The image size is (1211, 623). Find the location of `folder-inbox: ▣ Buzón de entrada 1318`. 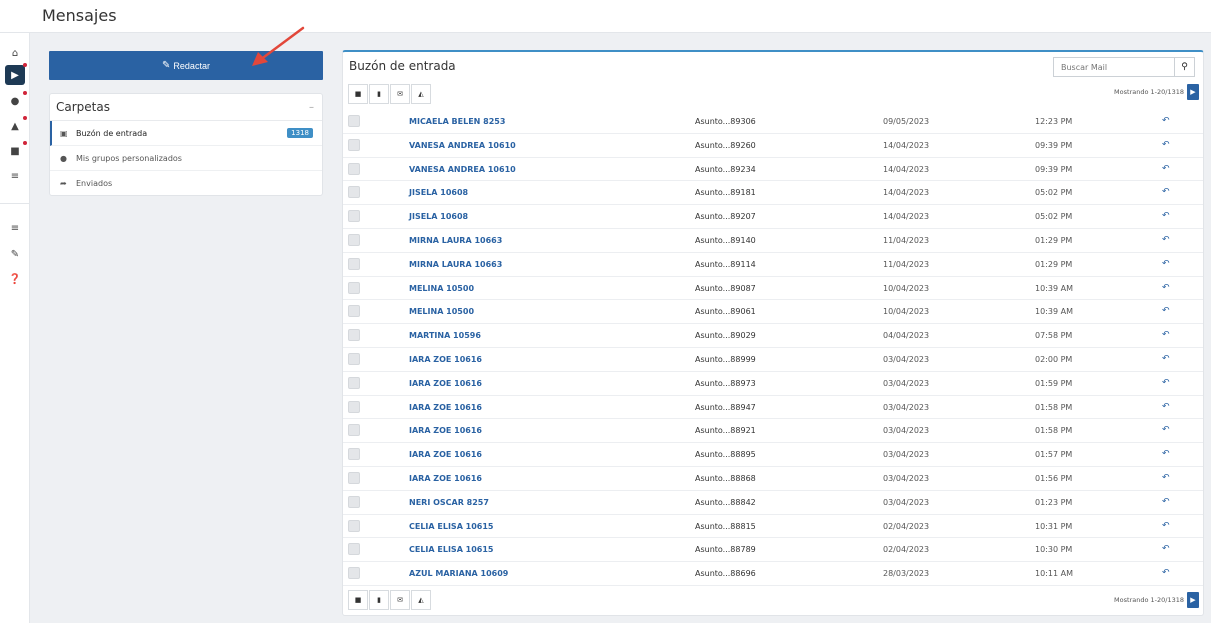

folder-inbox: ▣ Buzón de entrada 1318 is located at coordinates (186, 133).